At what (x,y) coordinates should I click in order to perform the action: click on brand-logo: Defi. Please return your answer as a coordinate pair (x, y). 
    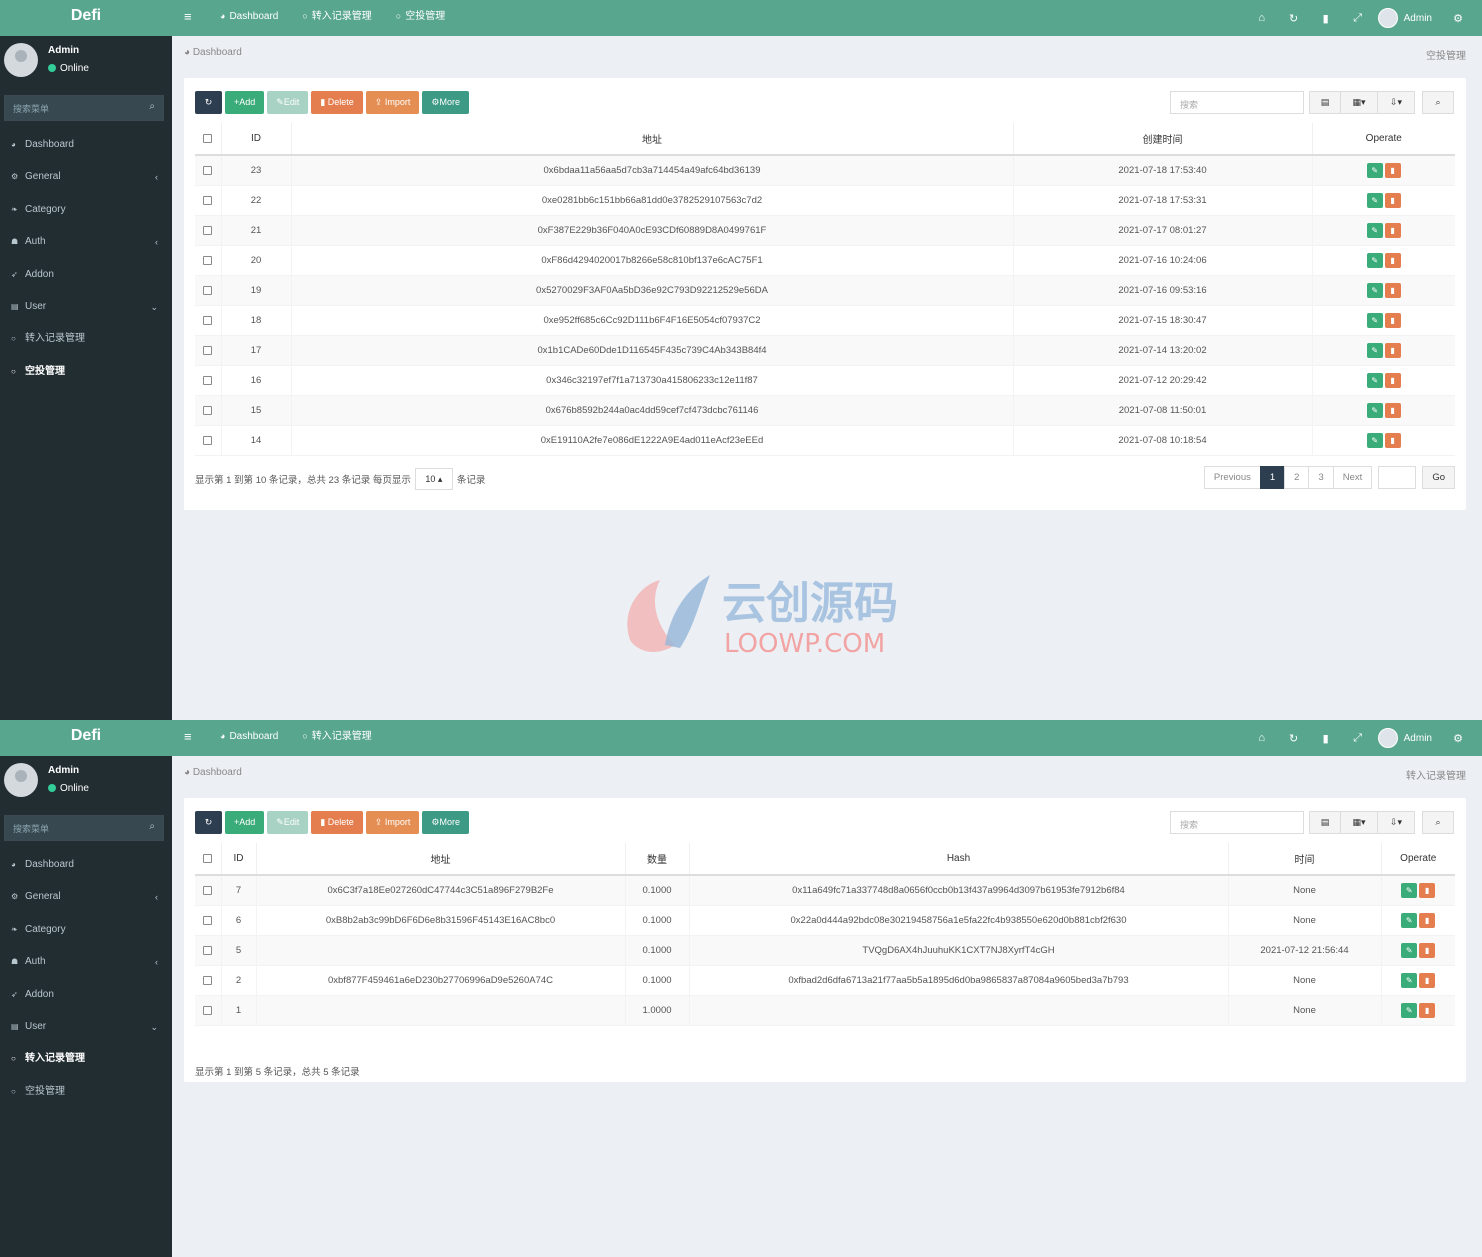
    Looking at the image, I should click on (86, 738).